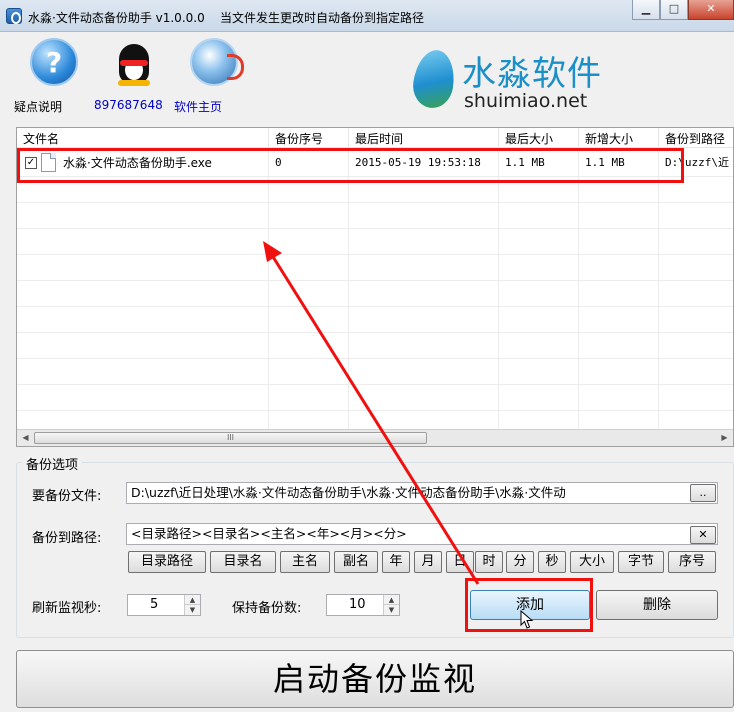  I want to click on row-checkbox: ✓, so click(31, 163).